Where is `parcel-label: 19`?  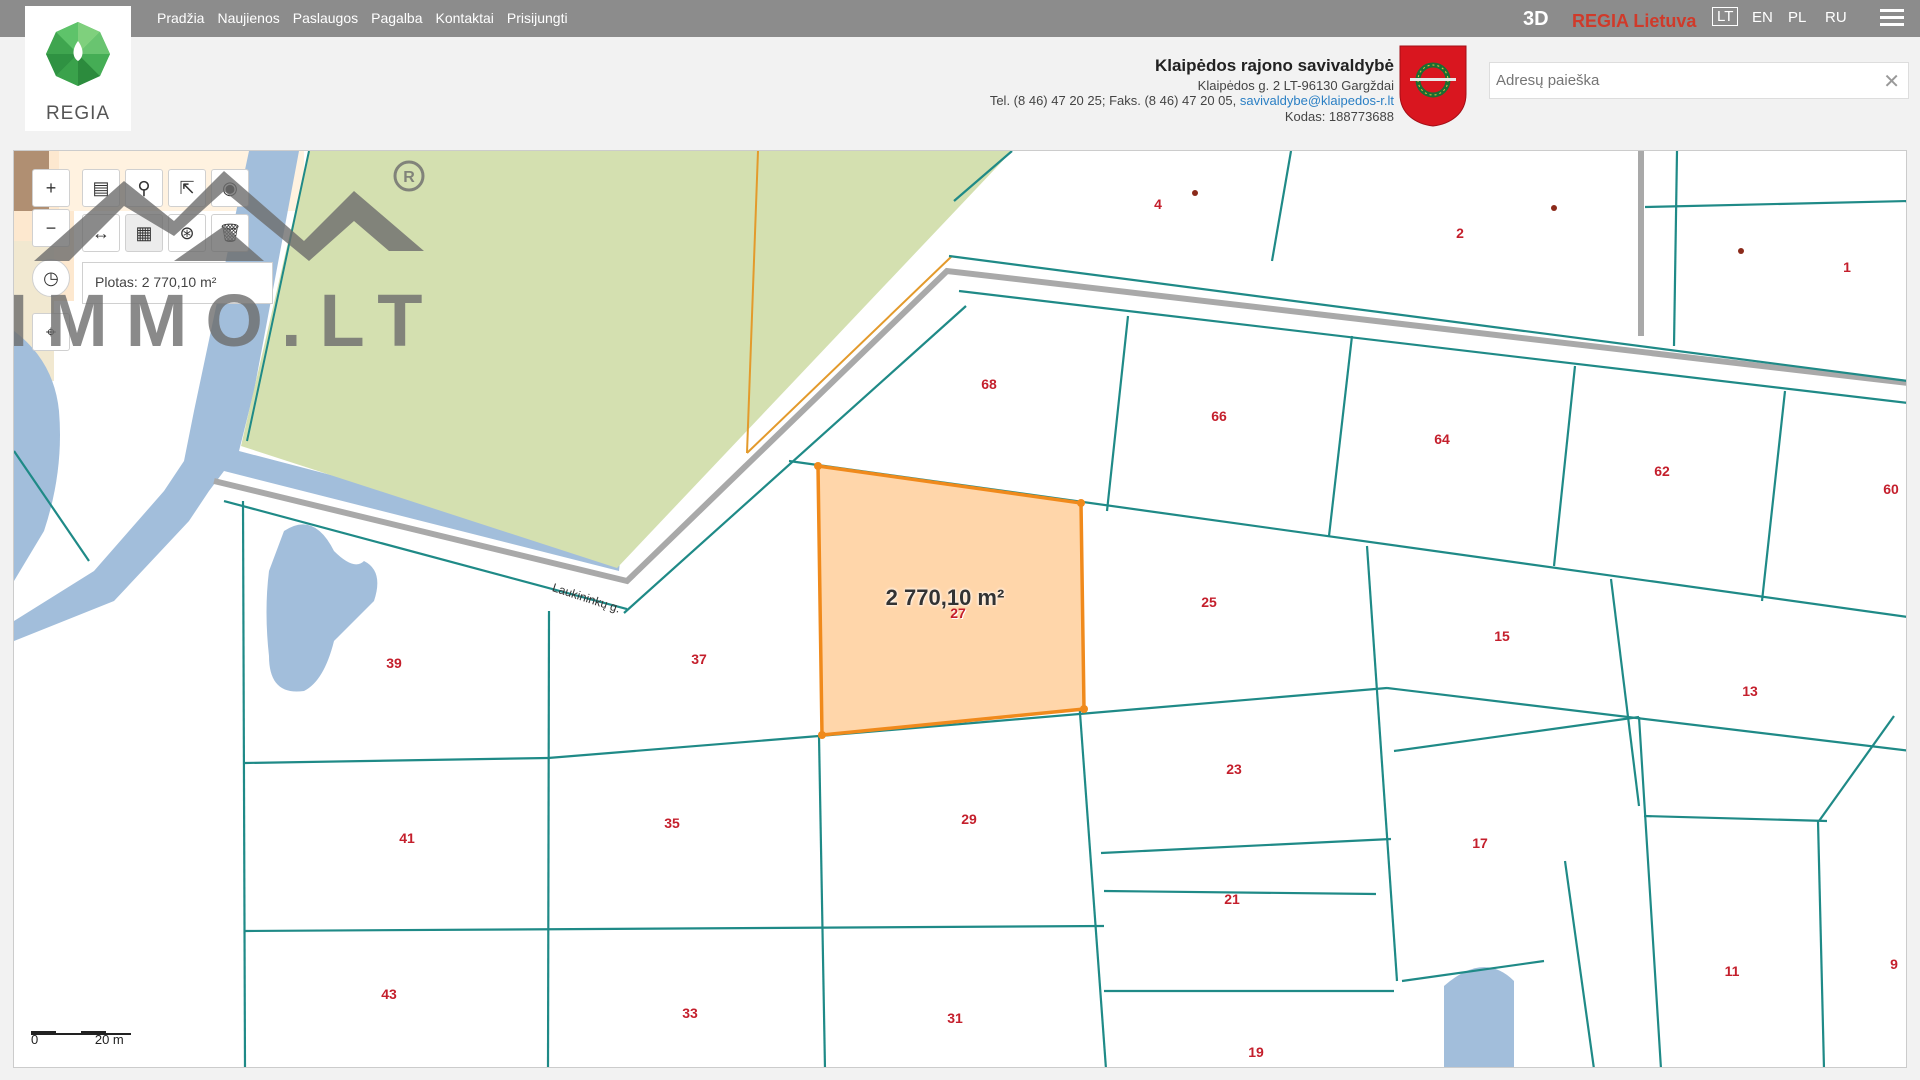 parcel-label: 19 is located at coordinates (1256, 1052).